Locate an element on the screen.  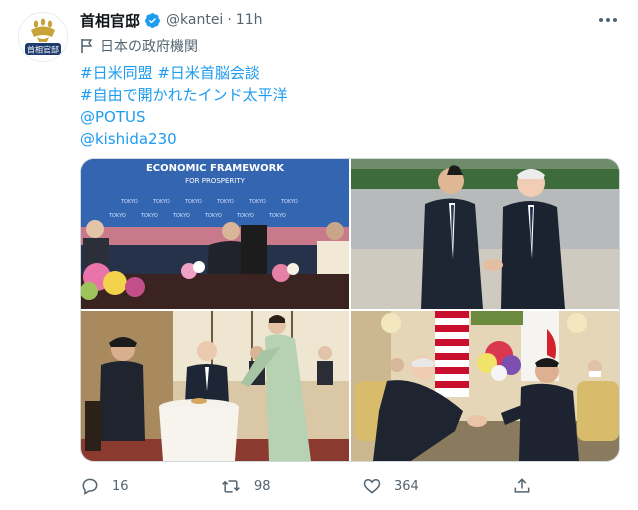
retweet-button: 98 is located at coordinates (245, 486).